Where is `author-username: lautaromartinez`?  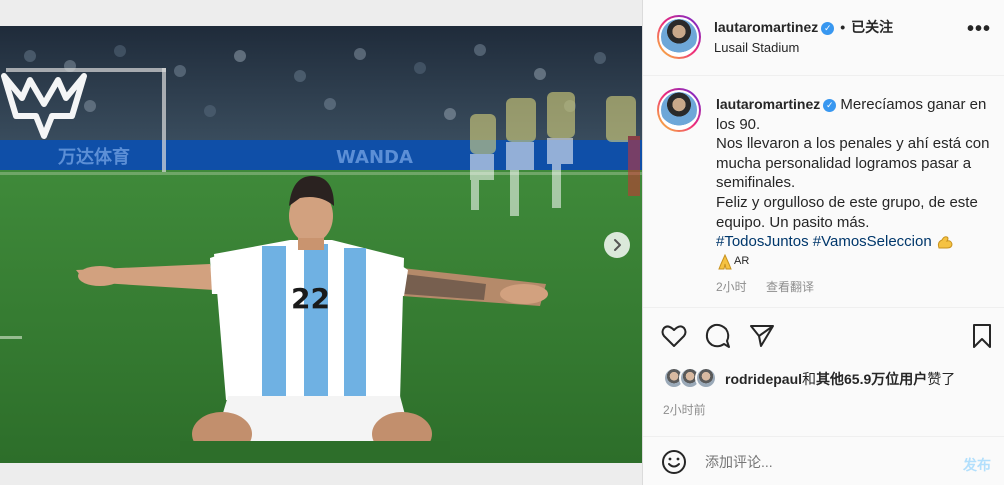 author-username: lautaromartinez is located at coordinates (766, 27).